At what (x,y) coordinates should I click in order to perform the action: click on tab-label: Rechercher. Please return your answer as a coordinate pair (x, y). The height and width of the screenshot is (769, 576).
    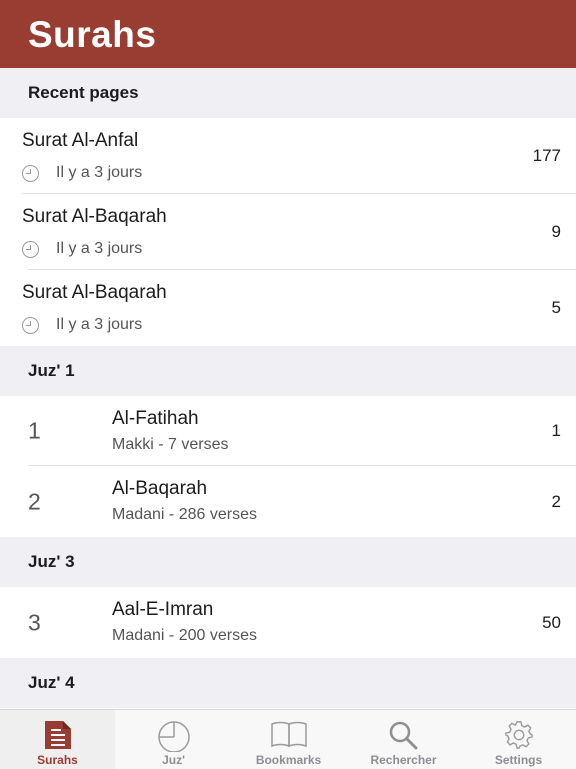
    Looking at the image, I should click on (403, 760).